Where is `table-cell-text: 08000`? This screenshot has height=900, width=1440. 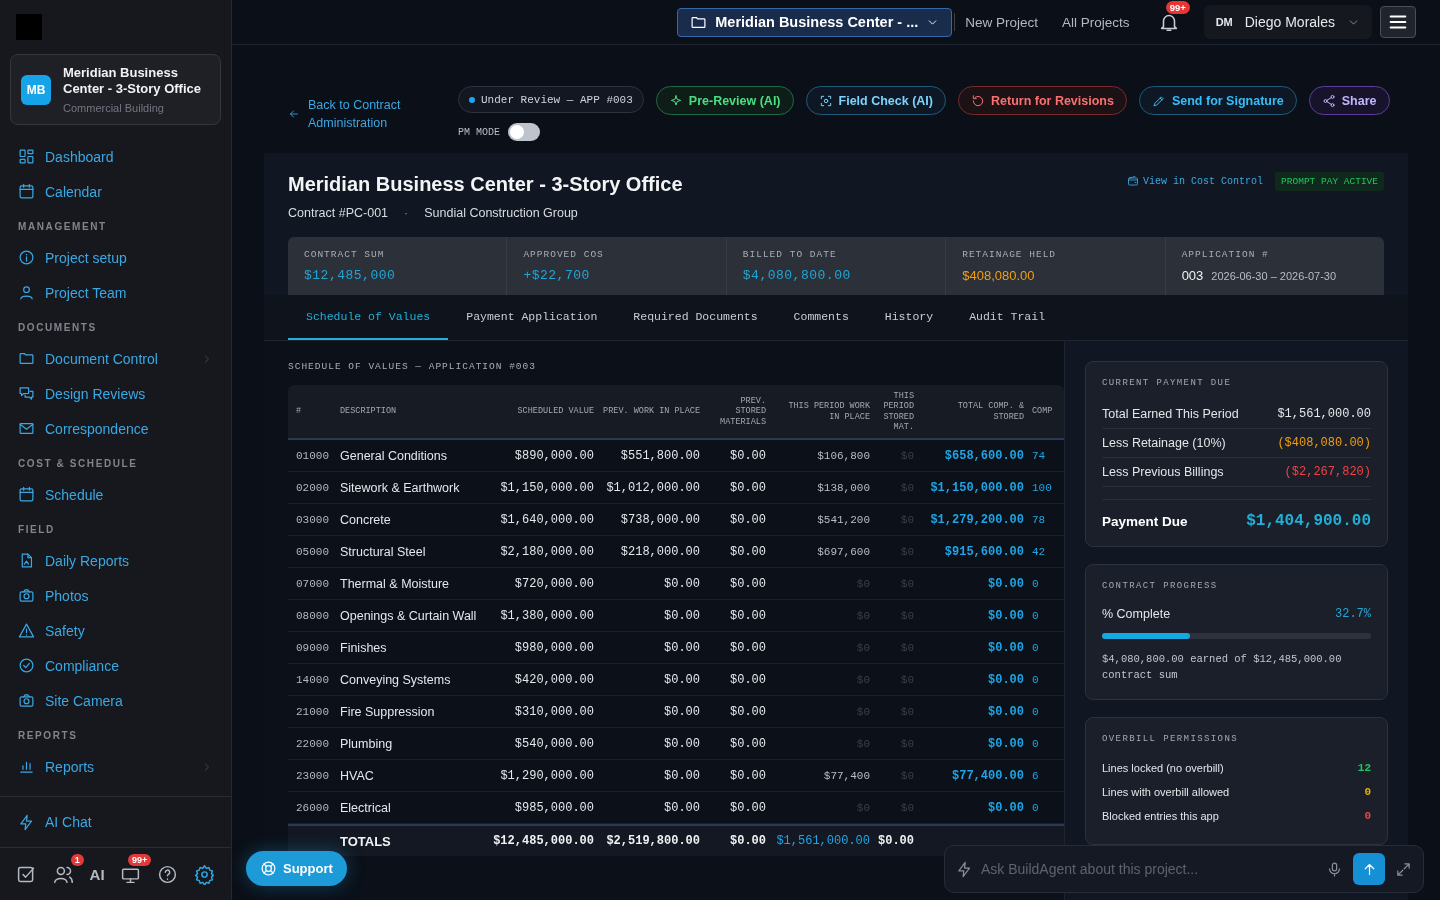 table-cell-text: 08000 is located at coordinates (312, 615).